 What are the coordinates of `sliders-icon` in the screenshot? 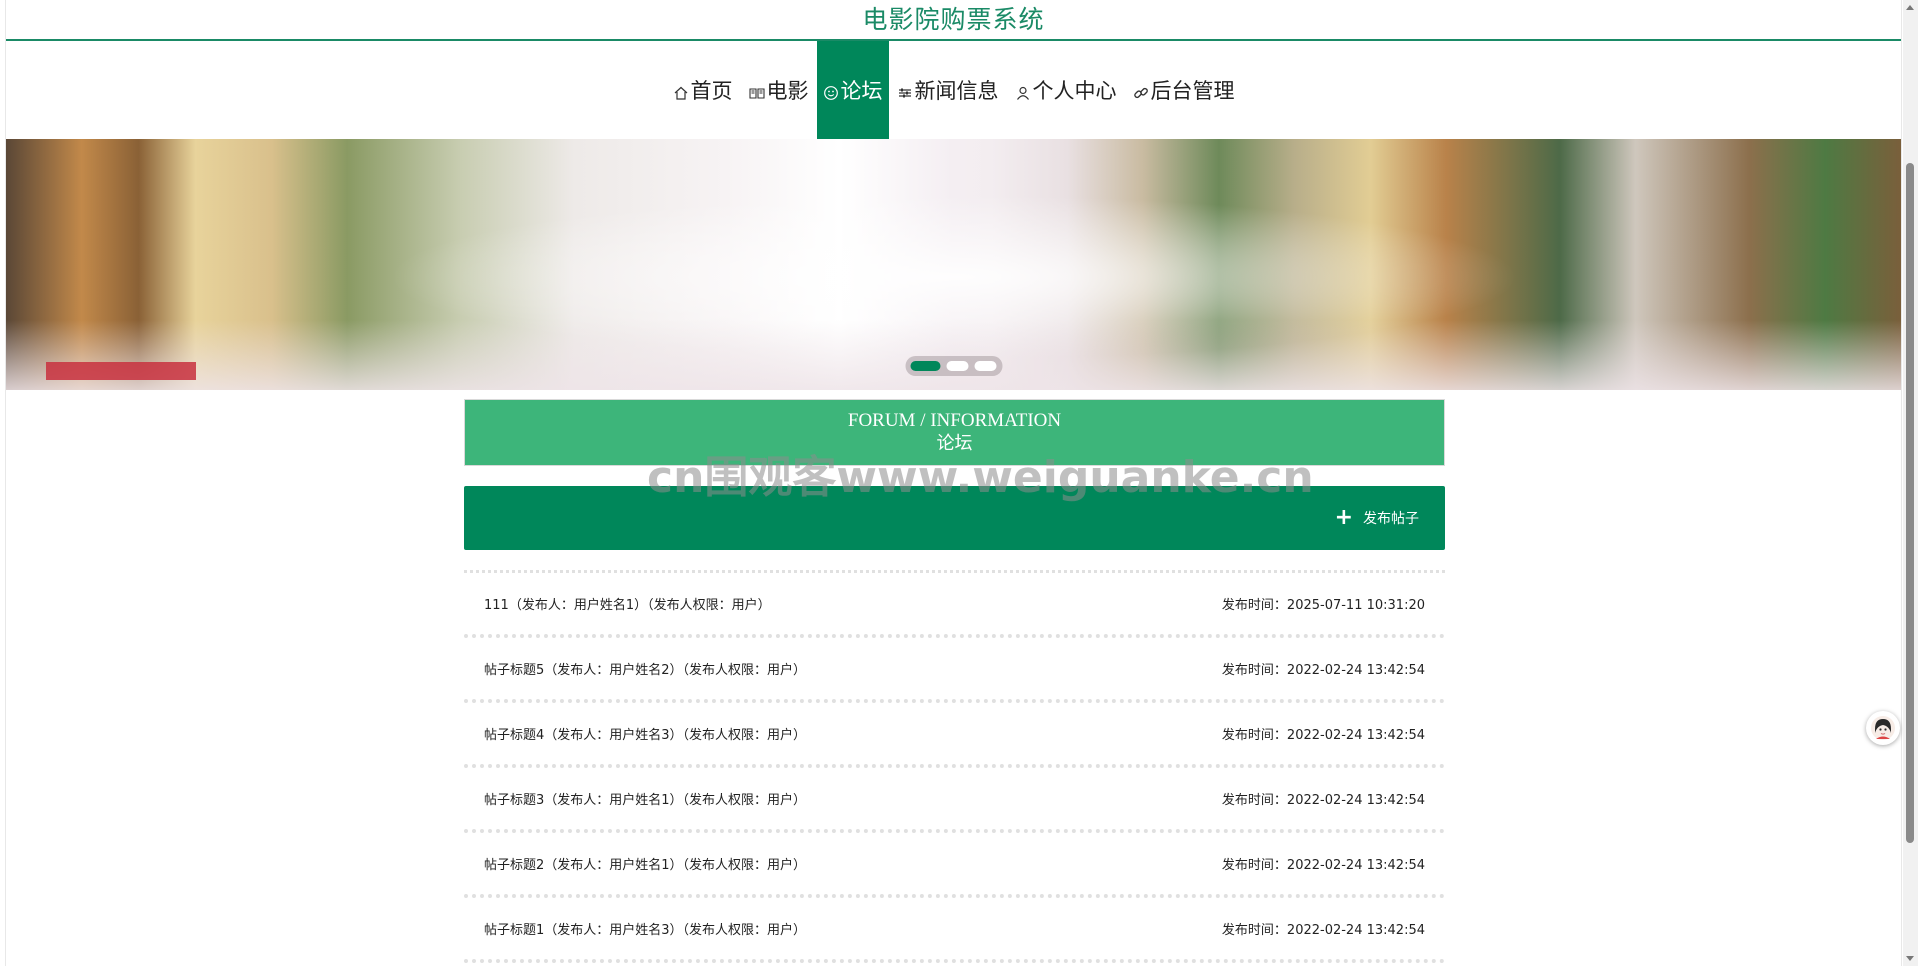 It's located at (905, 90).